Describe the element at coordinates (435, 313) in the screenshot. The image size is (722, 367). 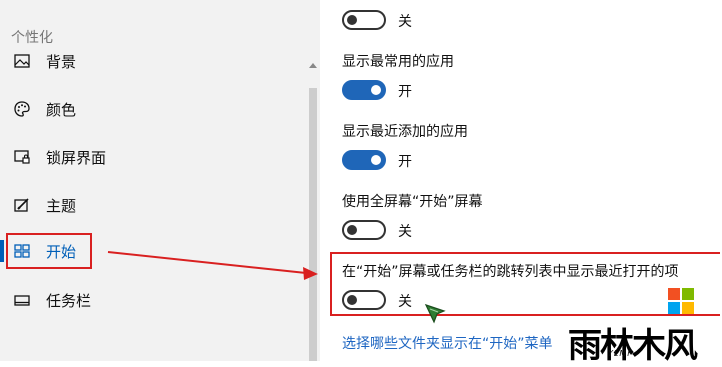
I see `mouse-cursor-icon` at that location.